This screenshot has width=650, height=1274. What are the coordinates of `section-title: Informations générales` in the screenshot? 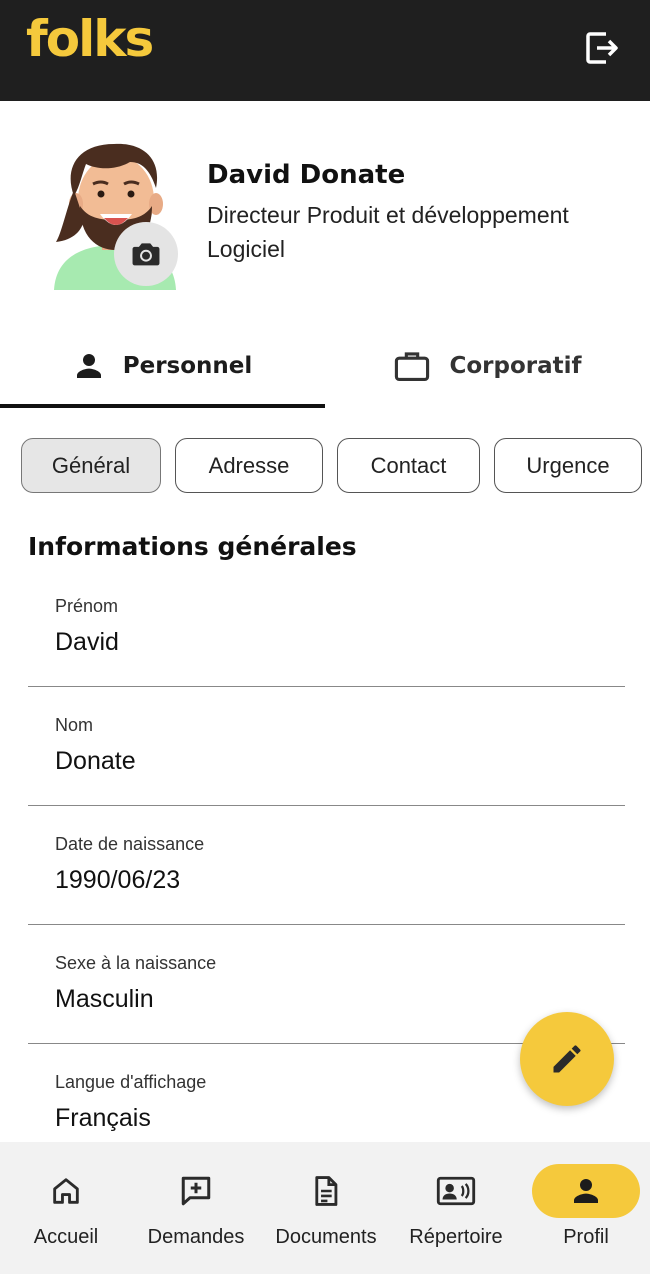 It's located at (192, 546).